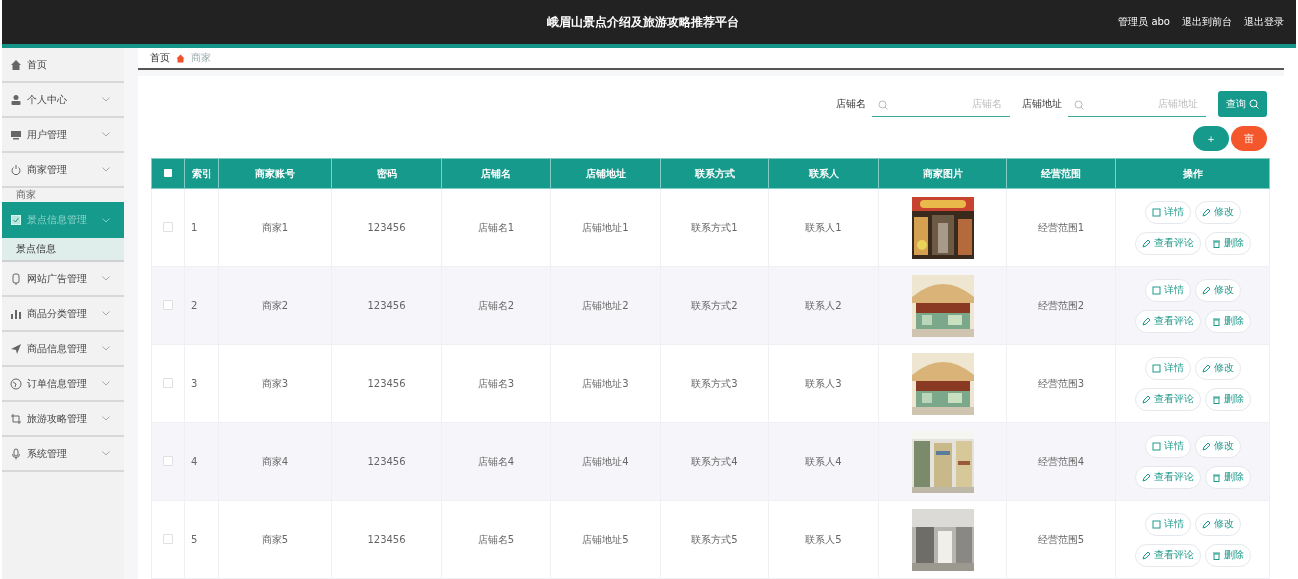 This screenshot has height=579, width=1298. Describe the element at coordinates (180, 58) in the screenshot. I see `home-icon` at that location.